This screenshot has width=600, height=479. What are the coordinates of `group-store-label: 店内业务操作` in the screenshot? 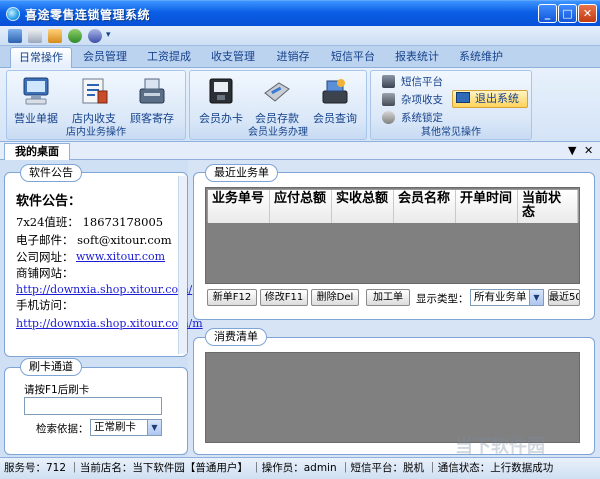 It's located at (96, 132).